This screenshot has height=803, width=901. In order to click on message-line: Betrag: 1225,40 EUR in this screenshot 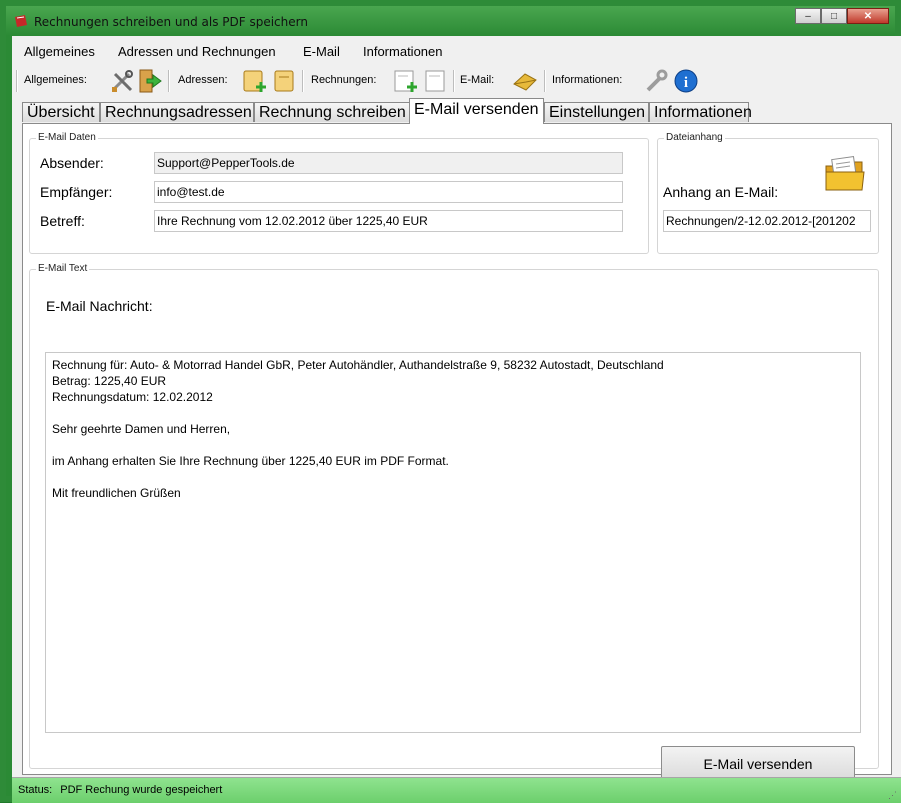, I will do `click(109, 381)`.